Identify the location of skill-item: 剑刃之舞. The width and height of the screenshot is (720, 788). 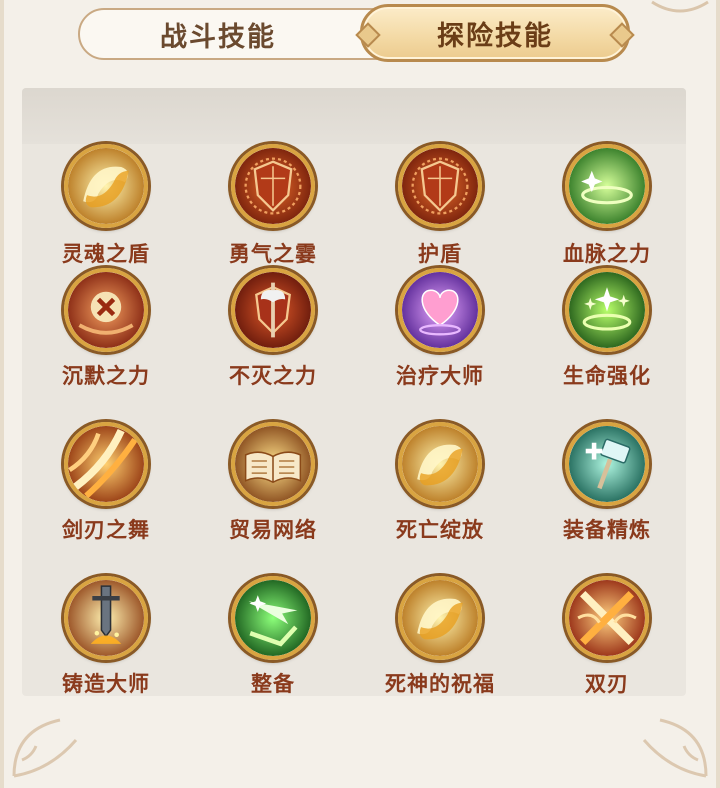
(106, 497).